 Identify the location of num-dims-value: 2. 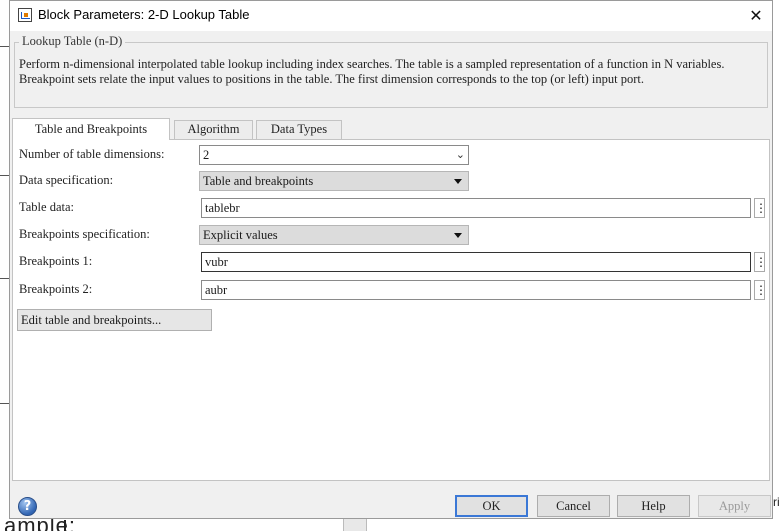
(206, 155).